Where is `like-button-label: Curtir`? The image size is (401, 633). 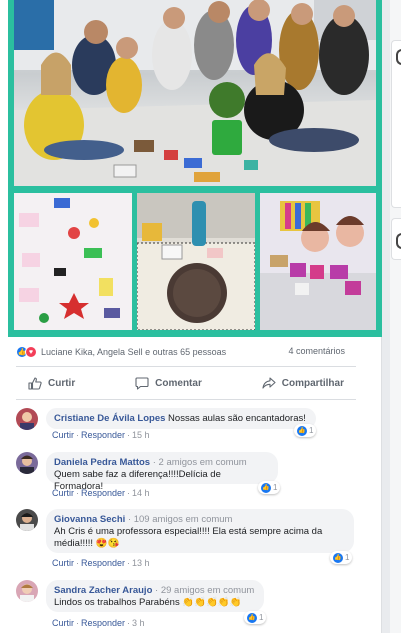 like-button-label: Curtir is located at coordinates (62, 383).